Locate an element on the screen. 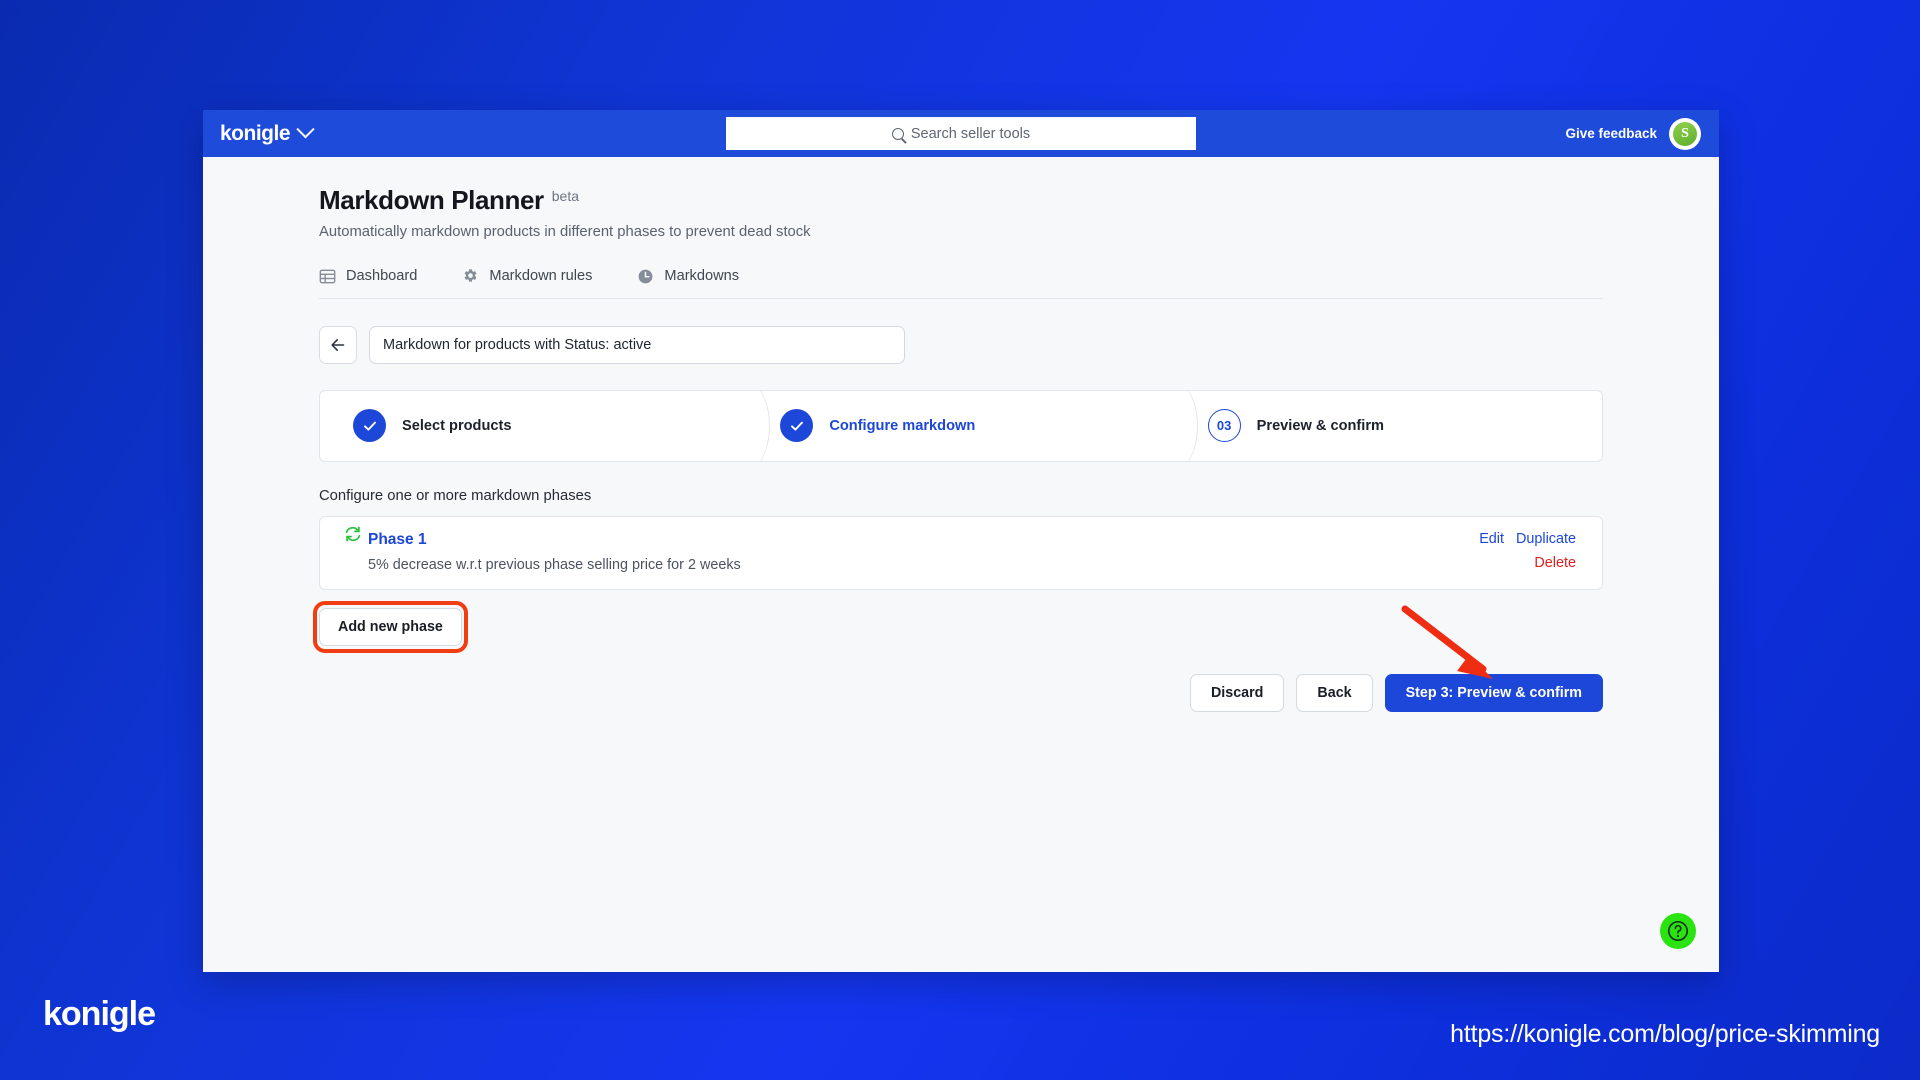 This screenshot has width=1920, height=1080. table-icon is located at coordinates (327, 276).